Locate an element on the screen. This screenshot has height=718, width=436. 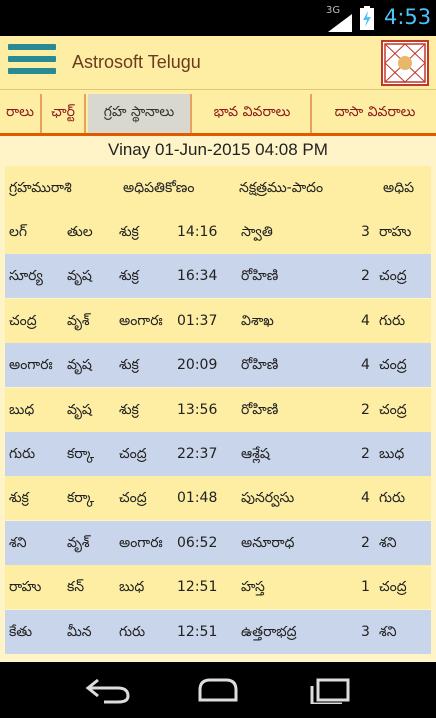
table-row: అంగారః వృష శుక్ర 20:09 రోహిణి 4 చంద్ర is located at coordinates (218, 365).